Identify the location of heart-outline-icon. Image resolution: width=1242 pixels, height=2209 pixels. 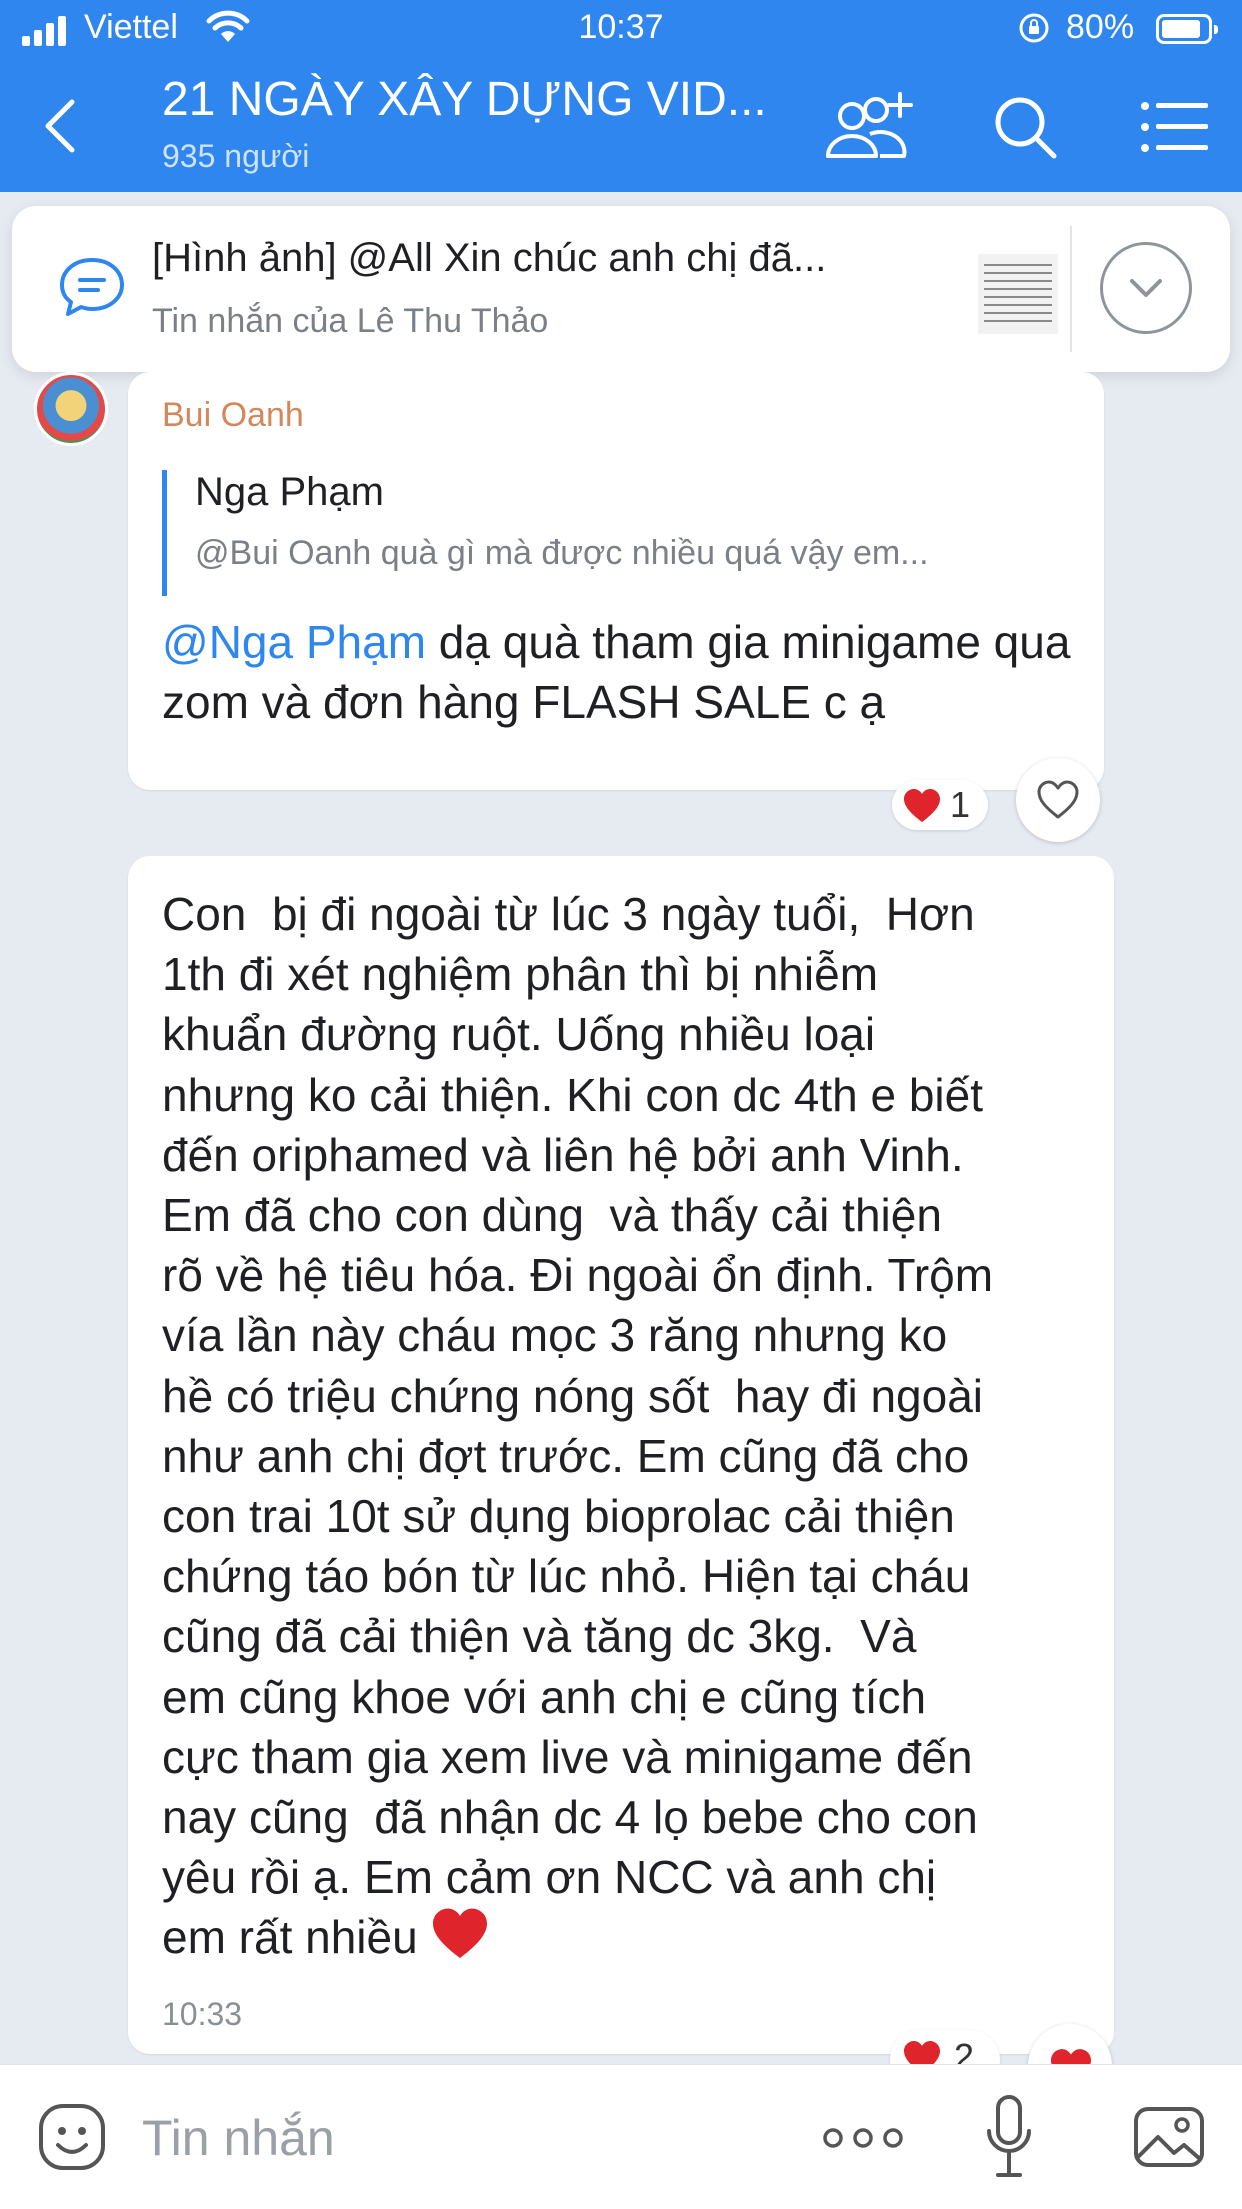
(1058, 799).